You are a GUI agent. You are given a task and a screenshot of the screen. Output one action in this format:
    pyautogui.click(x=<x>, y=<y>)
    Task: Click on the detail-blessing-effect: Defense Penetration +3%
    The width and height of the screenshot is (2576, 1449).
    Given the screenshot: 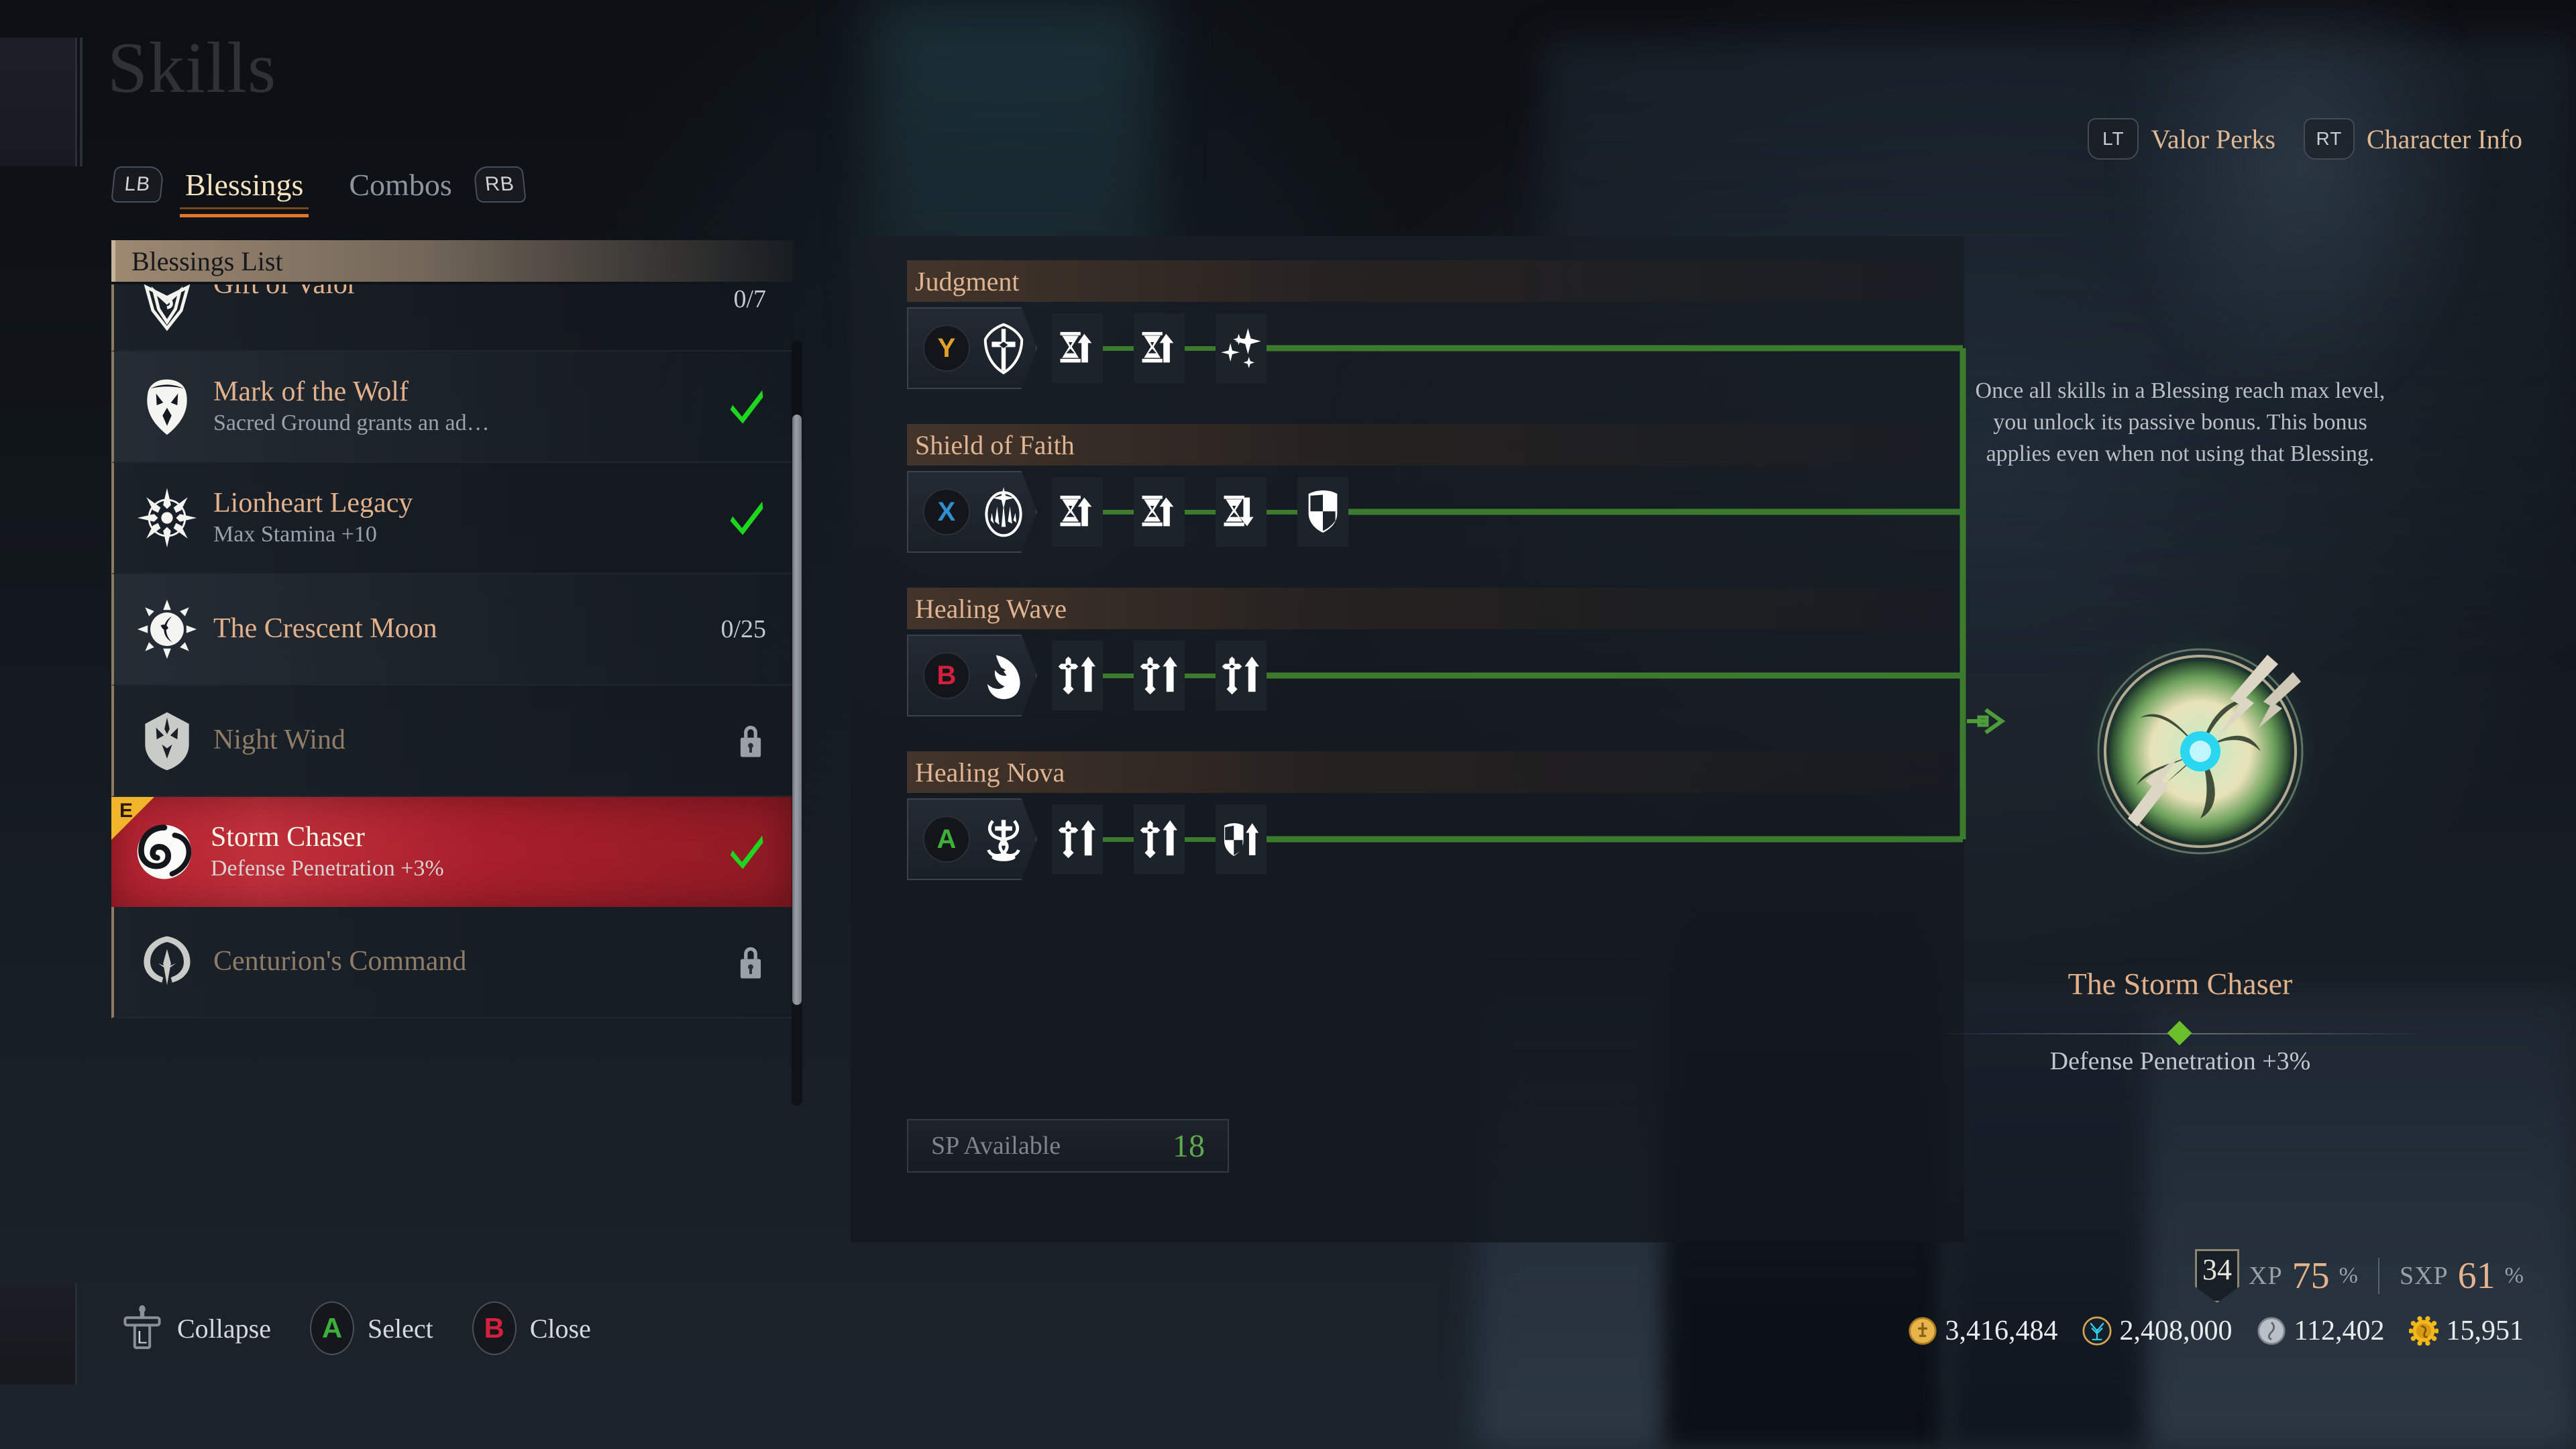 What is the action you would take?
    pyautogui.click(x=2180, y=1061)
    